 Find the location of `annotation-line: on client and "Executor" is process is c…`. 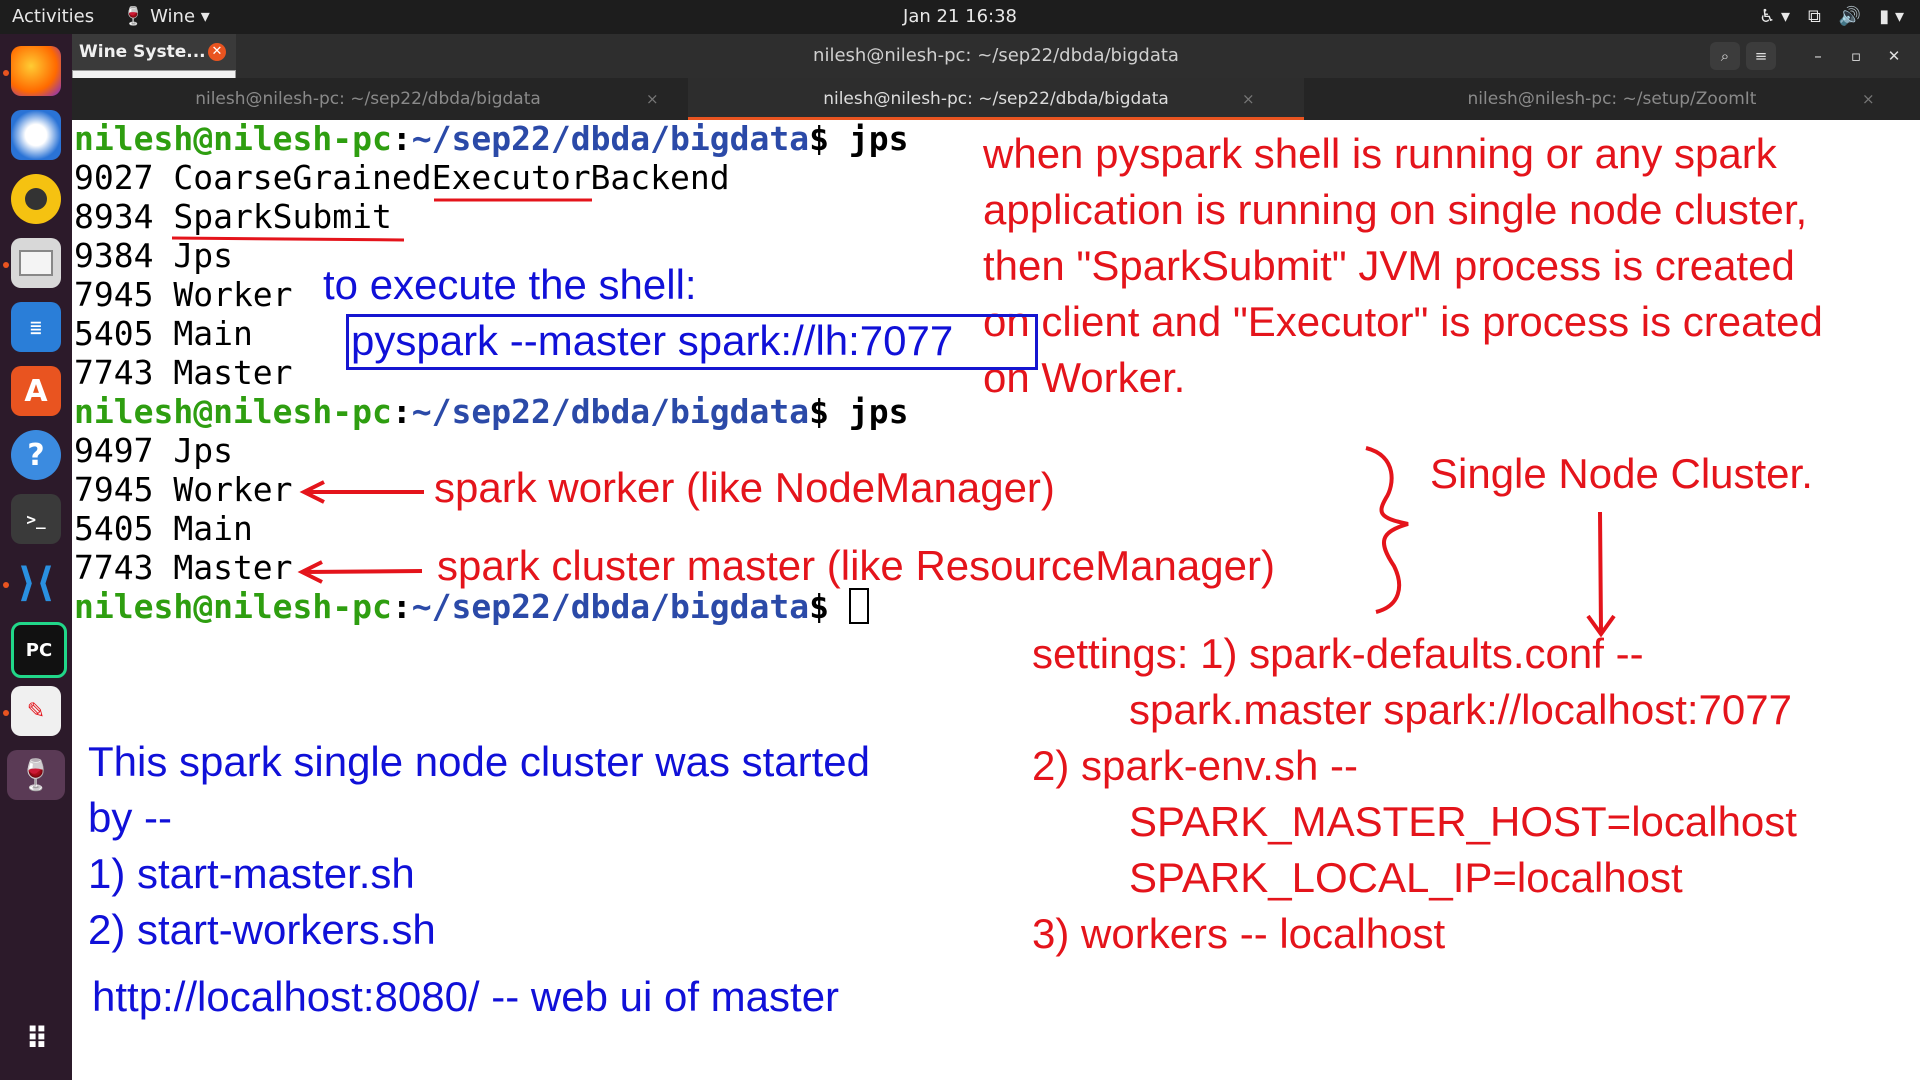

annotation-line: on client and "Executor" is process is c… is located at coordinates (1403, 321).